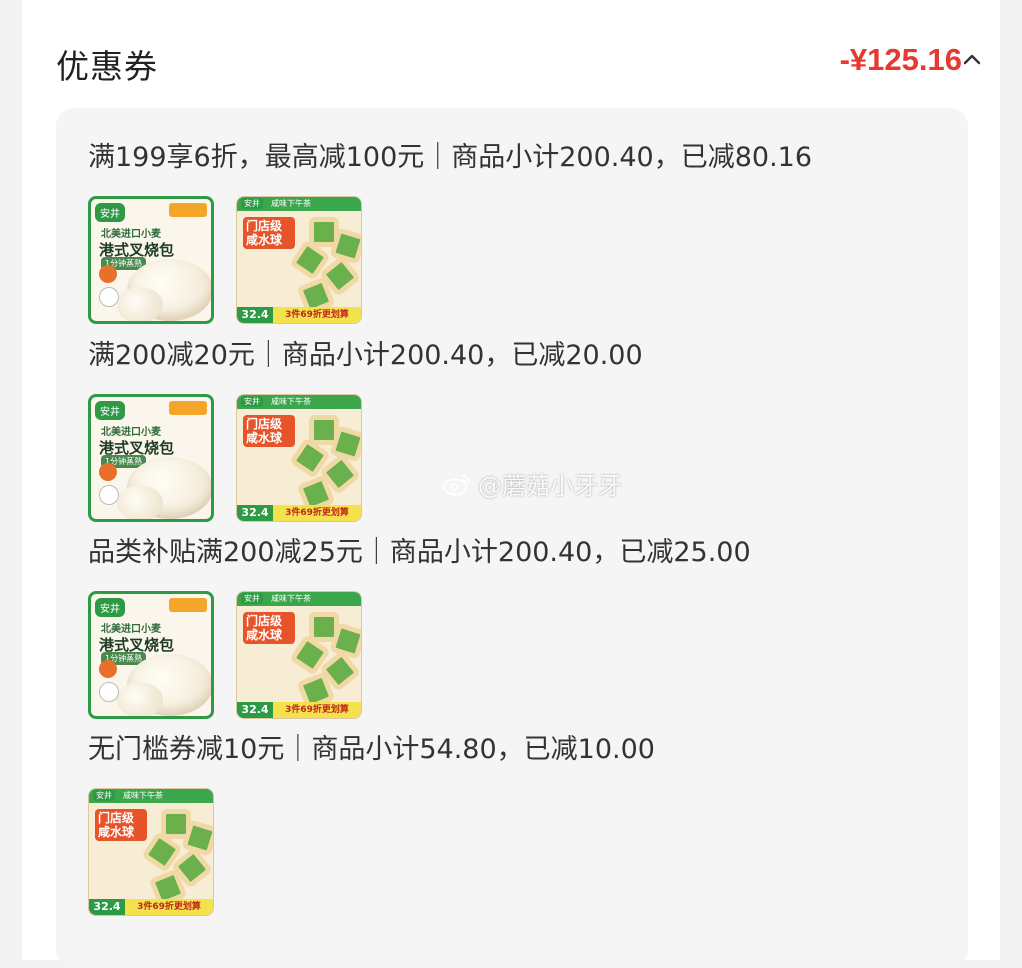 The image size is (1022, 968). What do you see at coordinates (371, 749) in the screenshot?
I see `coupon-summary: 无门槛券减10元｜商品小计54.80，已减10.00` at bounding box center [371, 749].